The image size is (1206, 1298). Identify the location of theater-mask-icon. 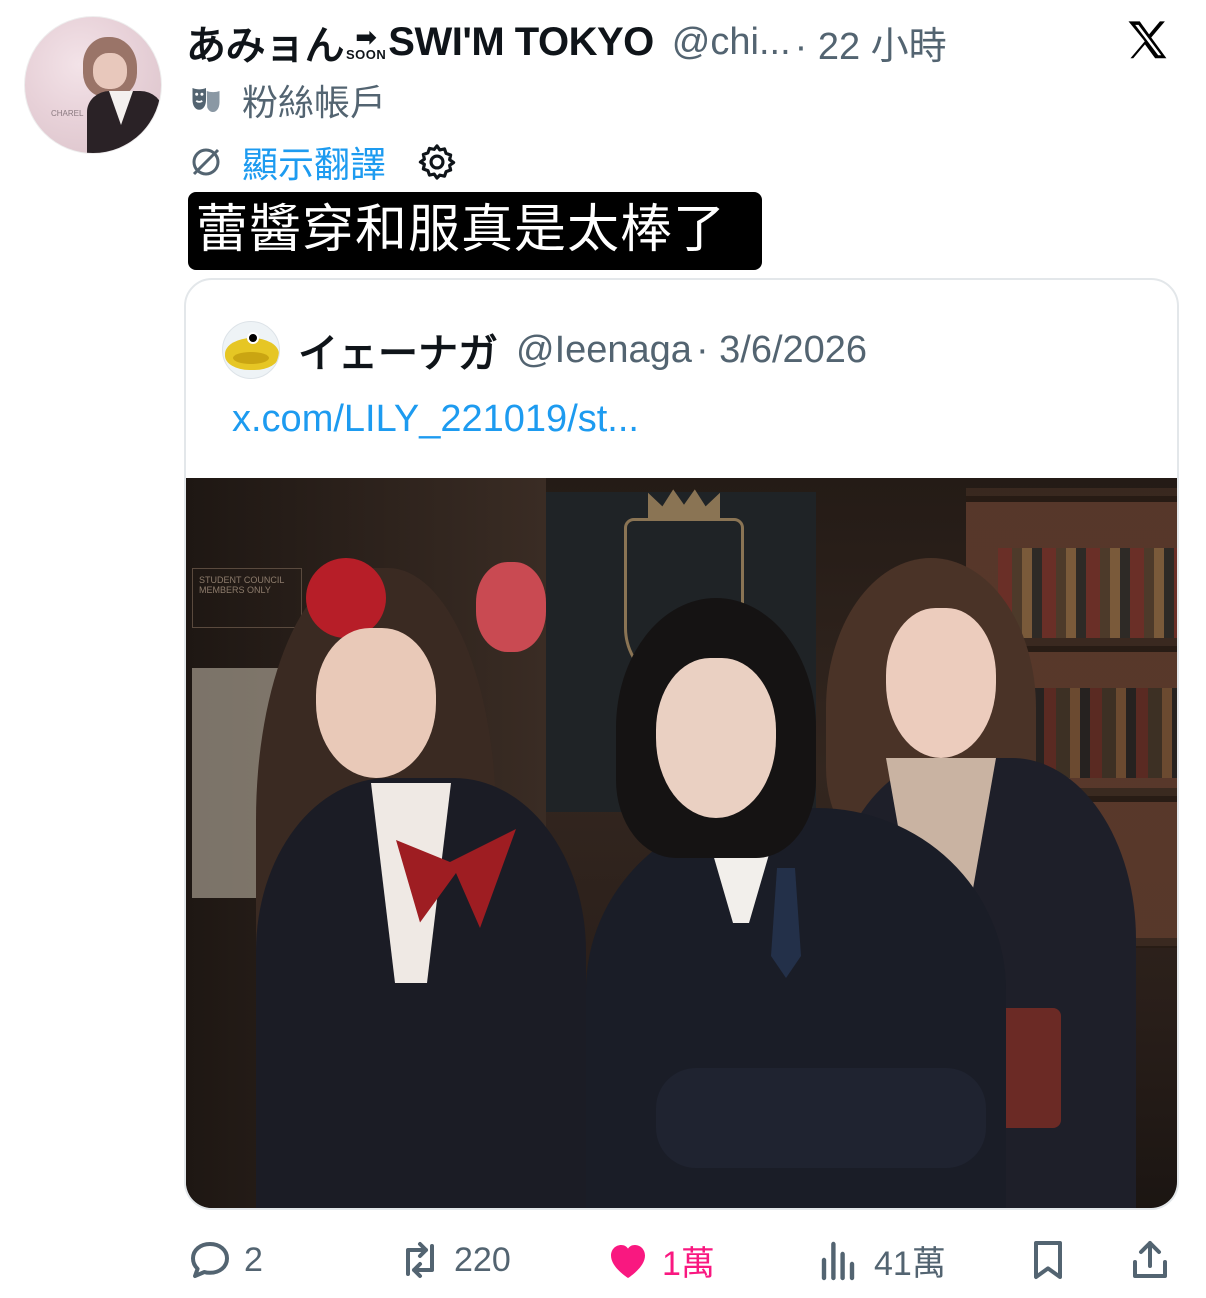
(206, 100).